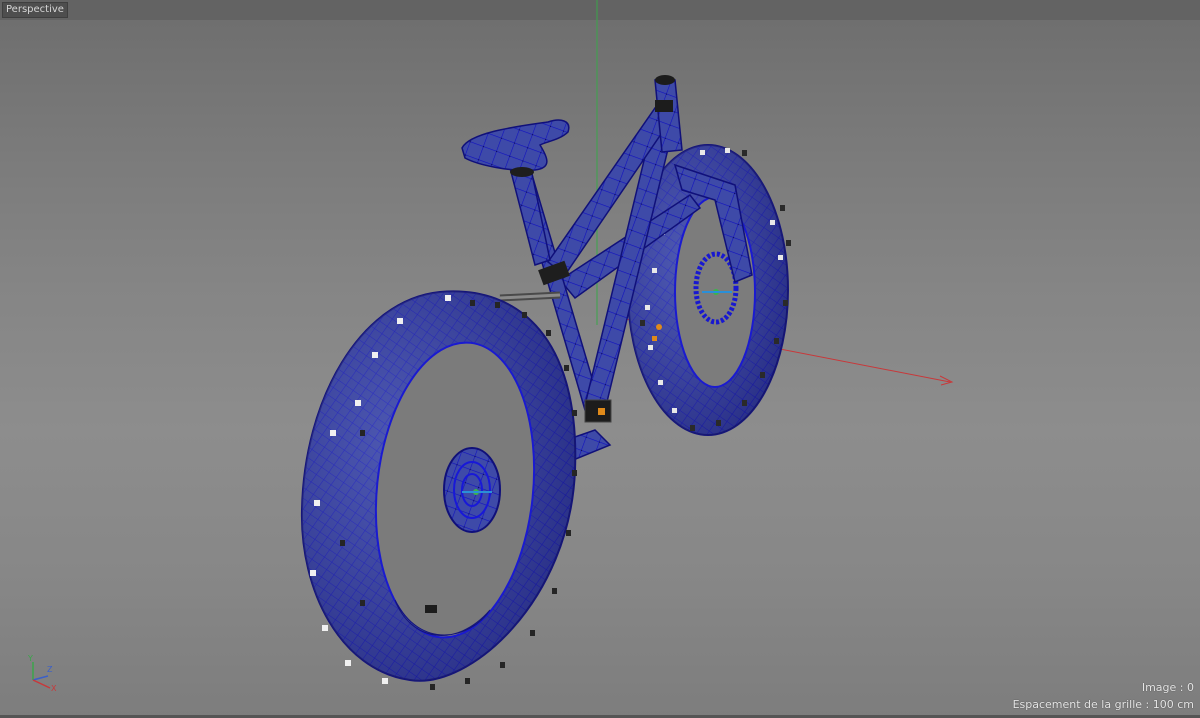 The image size is (1200, 718). What do you see at coordinates (438, 490) in the screenshot?
I see `front-wheel` at bounding box center [438, 490].